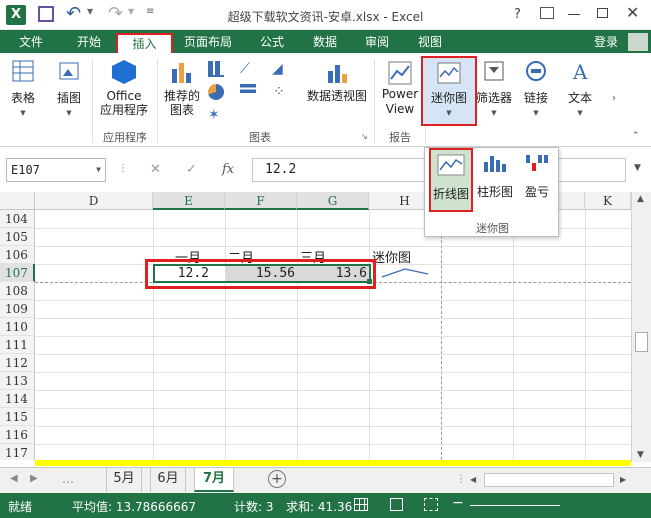 The image size is (651, 518). I want to click on login-link: 登录, so click(606, 43).